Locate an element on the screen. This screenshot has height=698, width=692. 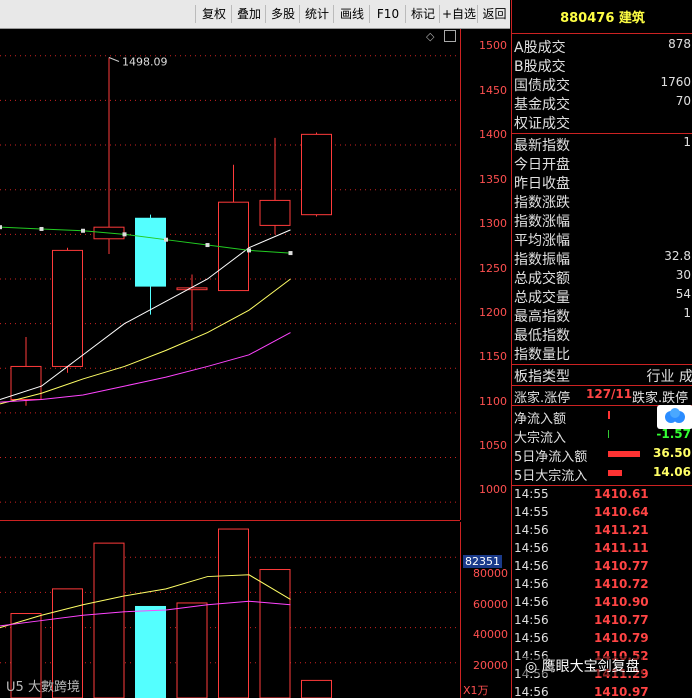
stat-row-change: 指数涨跌 is located at coordinates (542, 203).